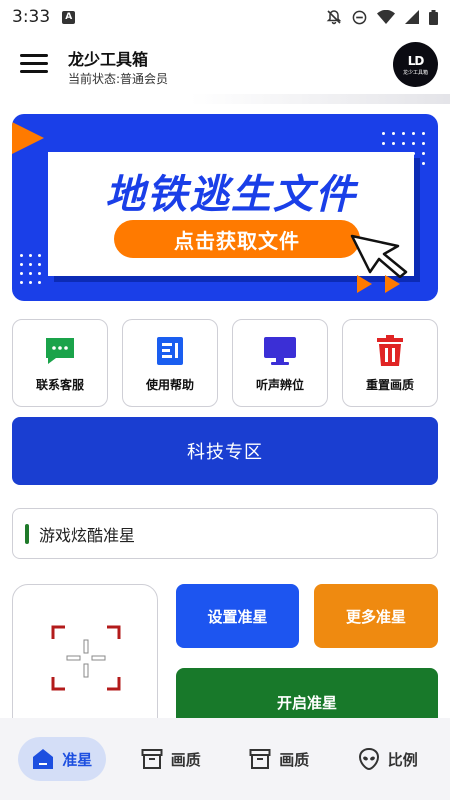 This screenshot has width=450, height=800. What do you see at coordinates (43, 759) in the screenshot?
I see `home-icon` at bounding box center [43, 759].